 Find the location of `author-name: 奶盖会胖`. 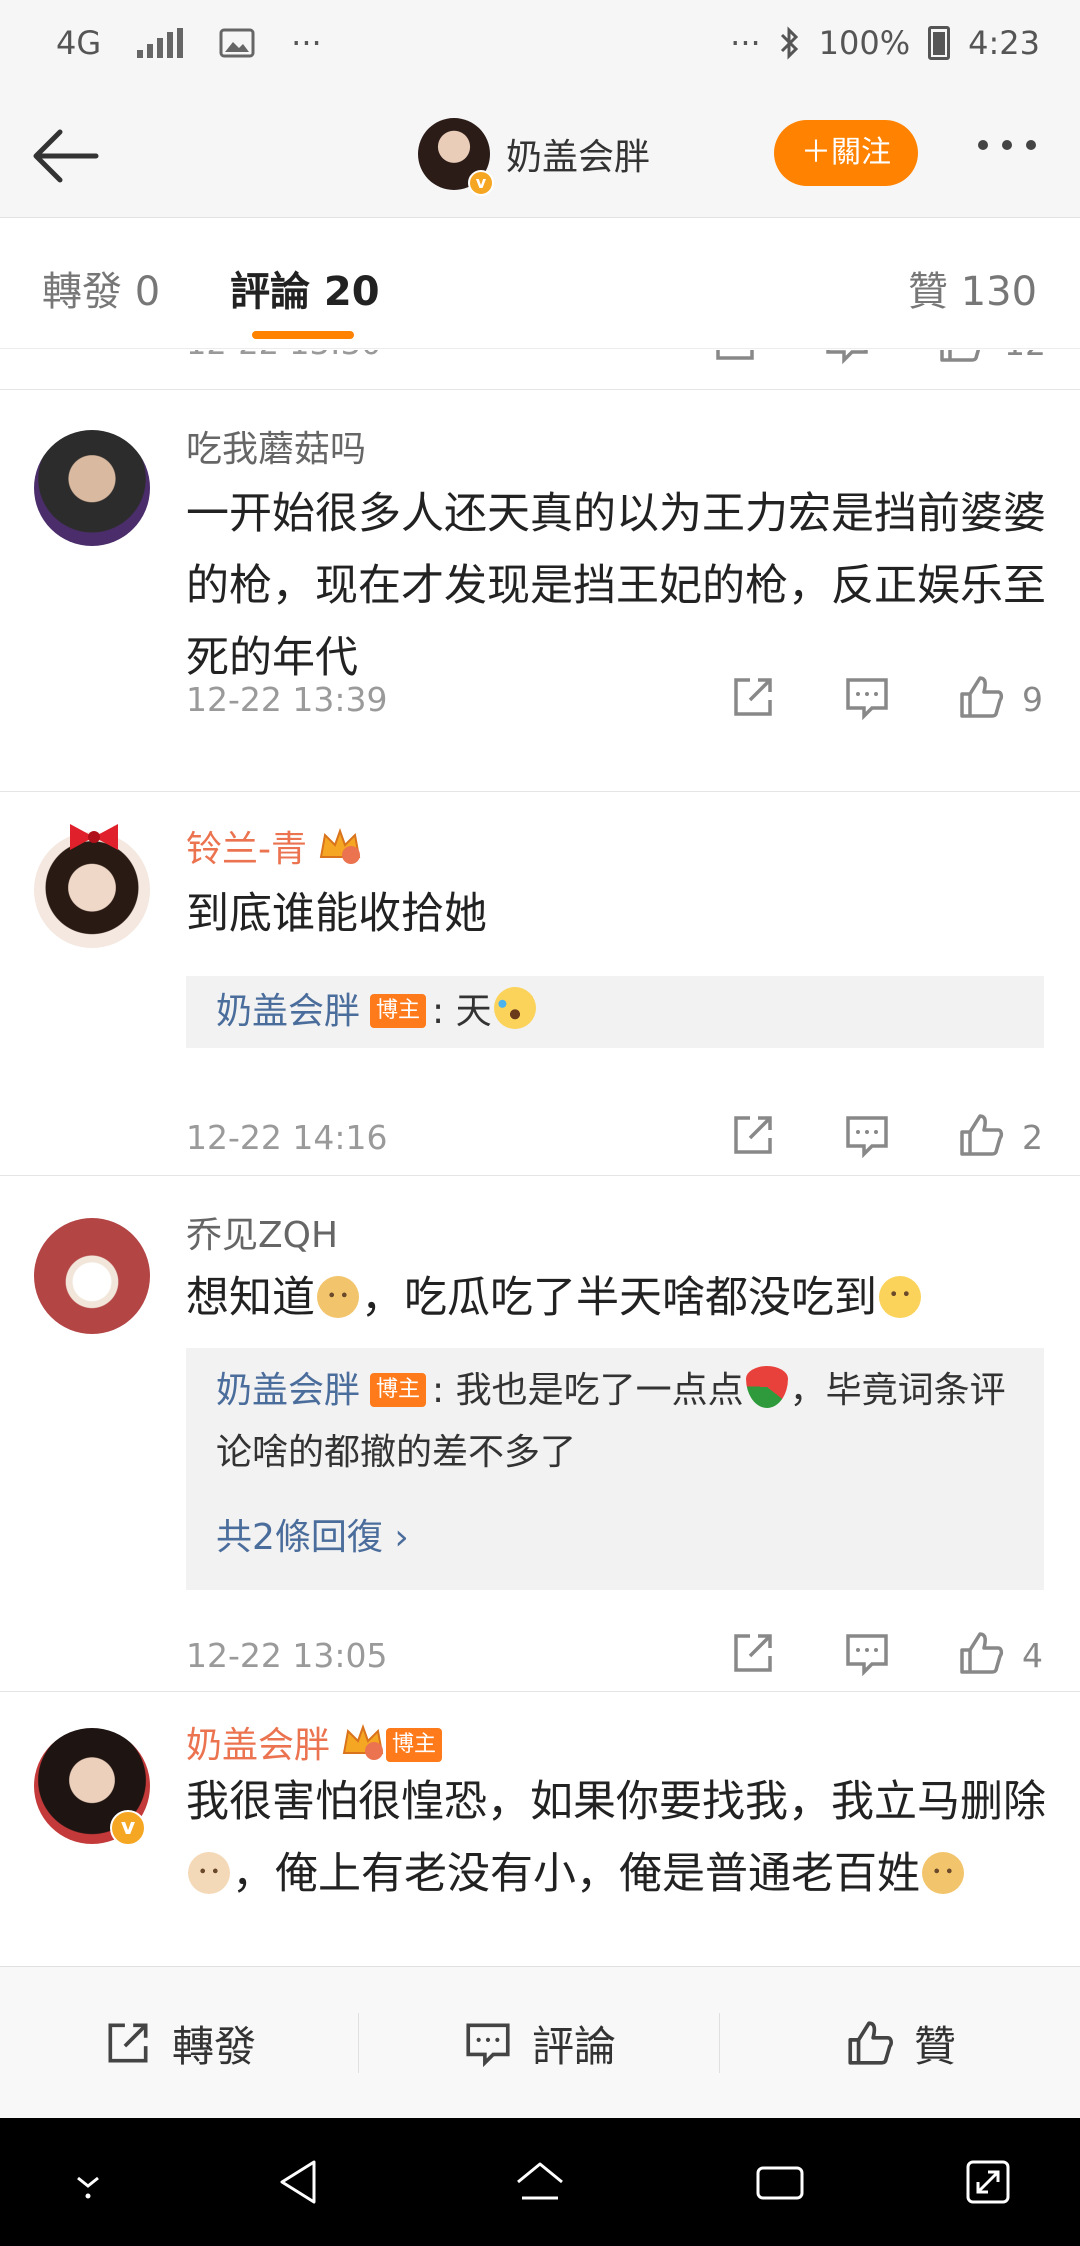

author-name: 奶盖会胖 is located at coordinates (578, 154).